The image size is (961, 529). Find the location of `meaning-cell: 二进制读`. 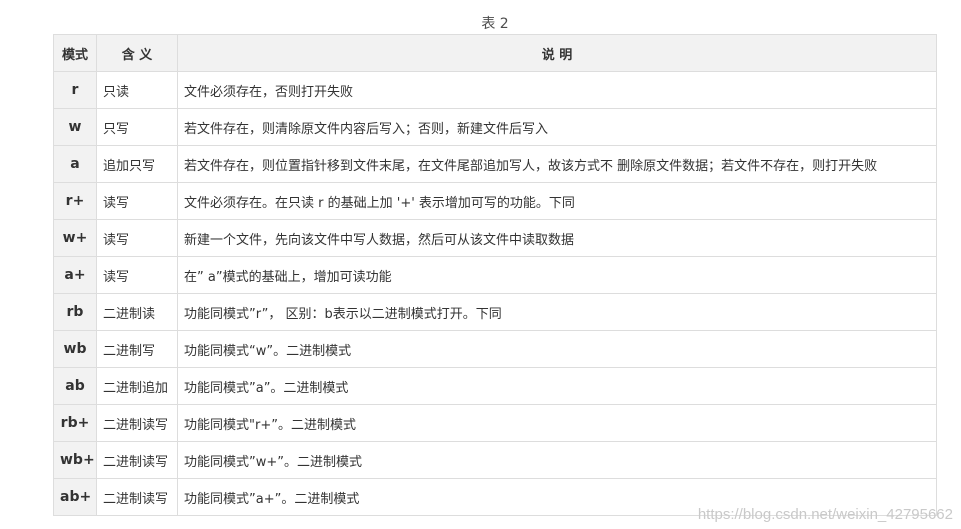

meaning-cell: 二进制读 is located at coordinates (137, 312).